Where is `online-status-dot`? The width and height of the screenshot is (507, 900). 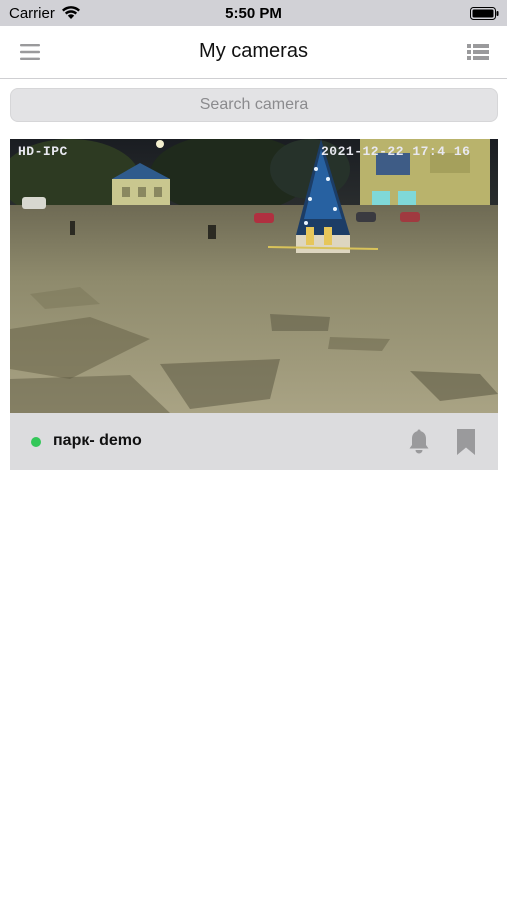
online-status-dot is located at coordinates (36, 442).